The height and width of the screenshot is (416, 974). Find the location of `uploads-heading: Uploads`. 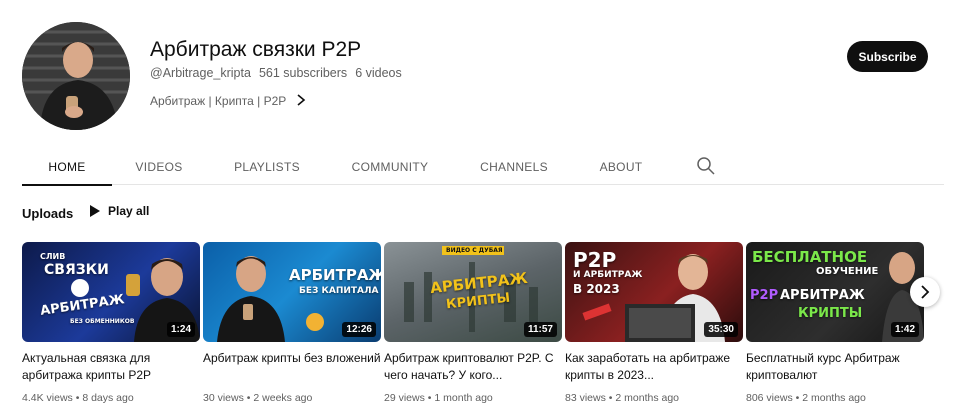

uploads-heading: Uploads is located at coordinates (47, 213).